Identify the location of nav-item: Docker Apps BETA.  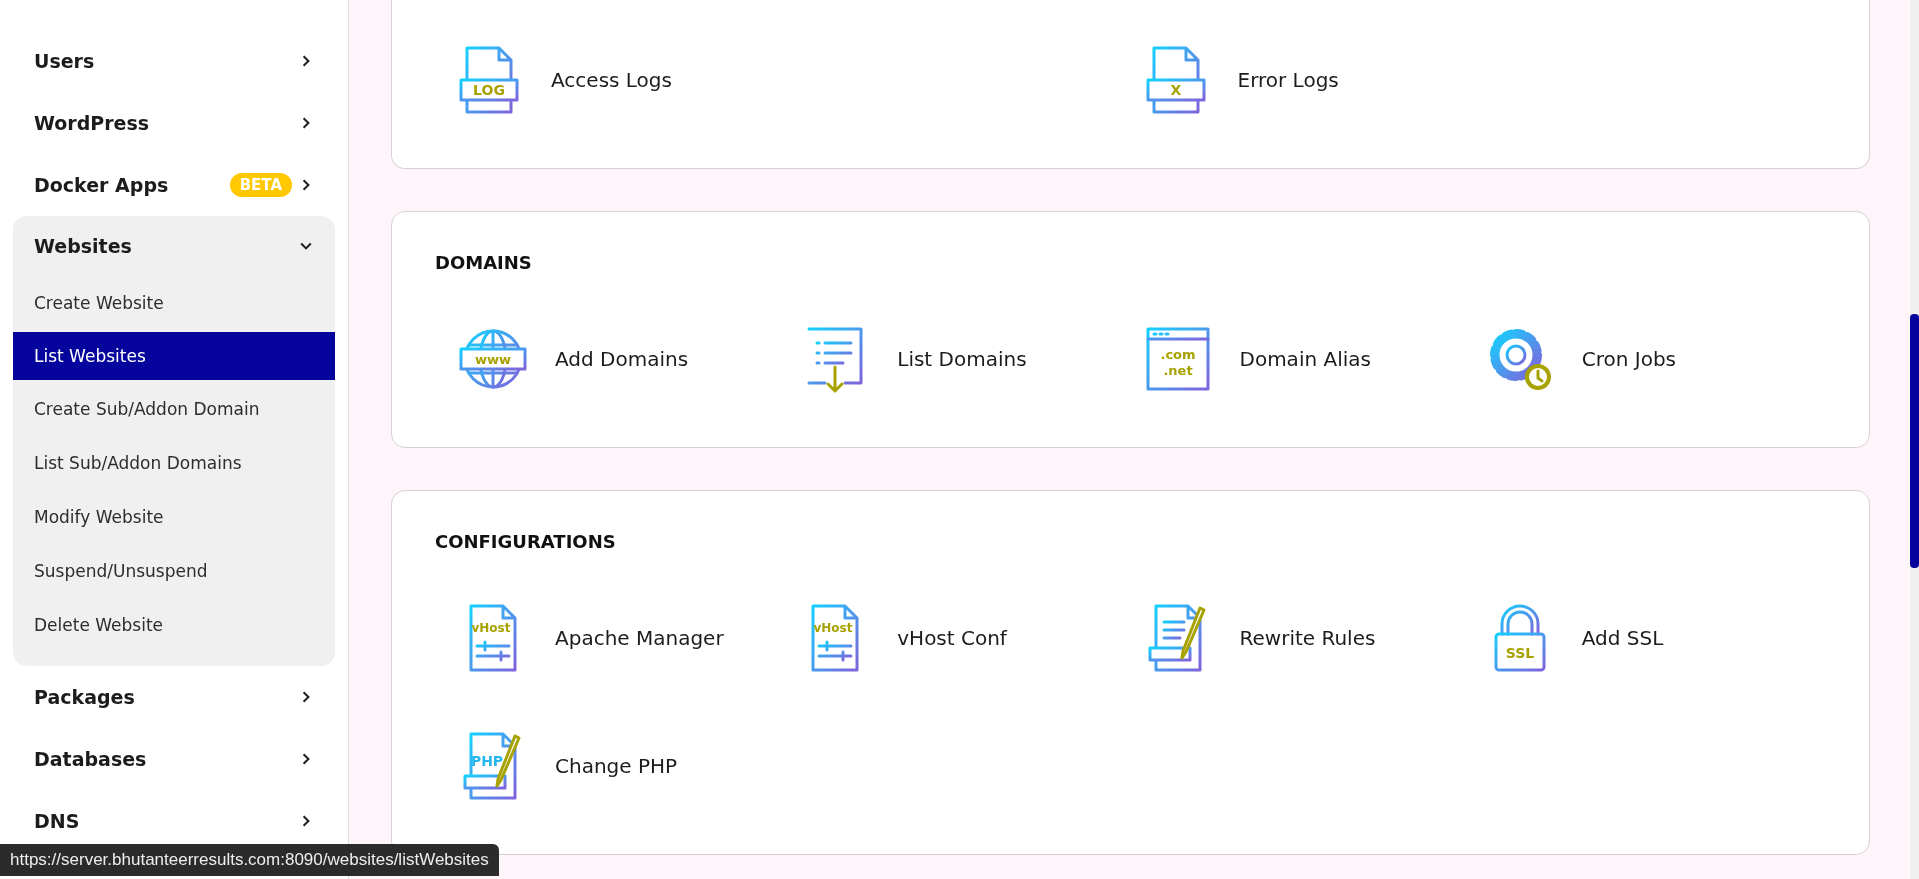
(174, 185).